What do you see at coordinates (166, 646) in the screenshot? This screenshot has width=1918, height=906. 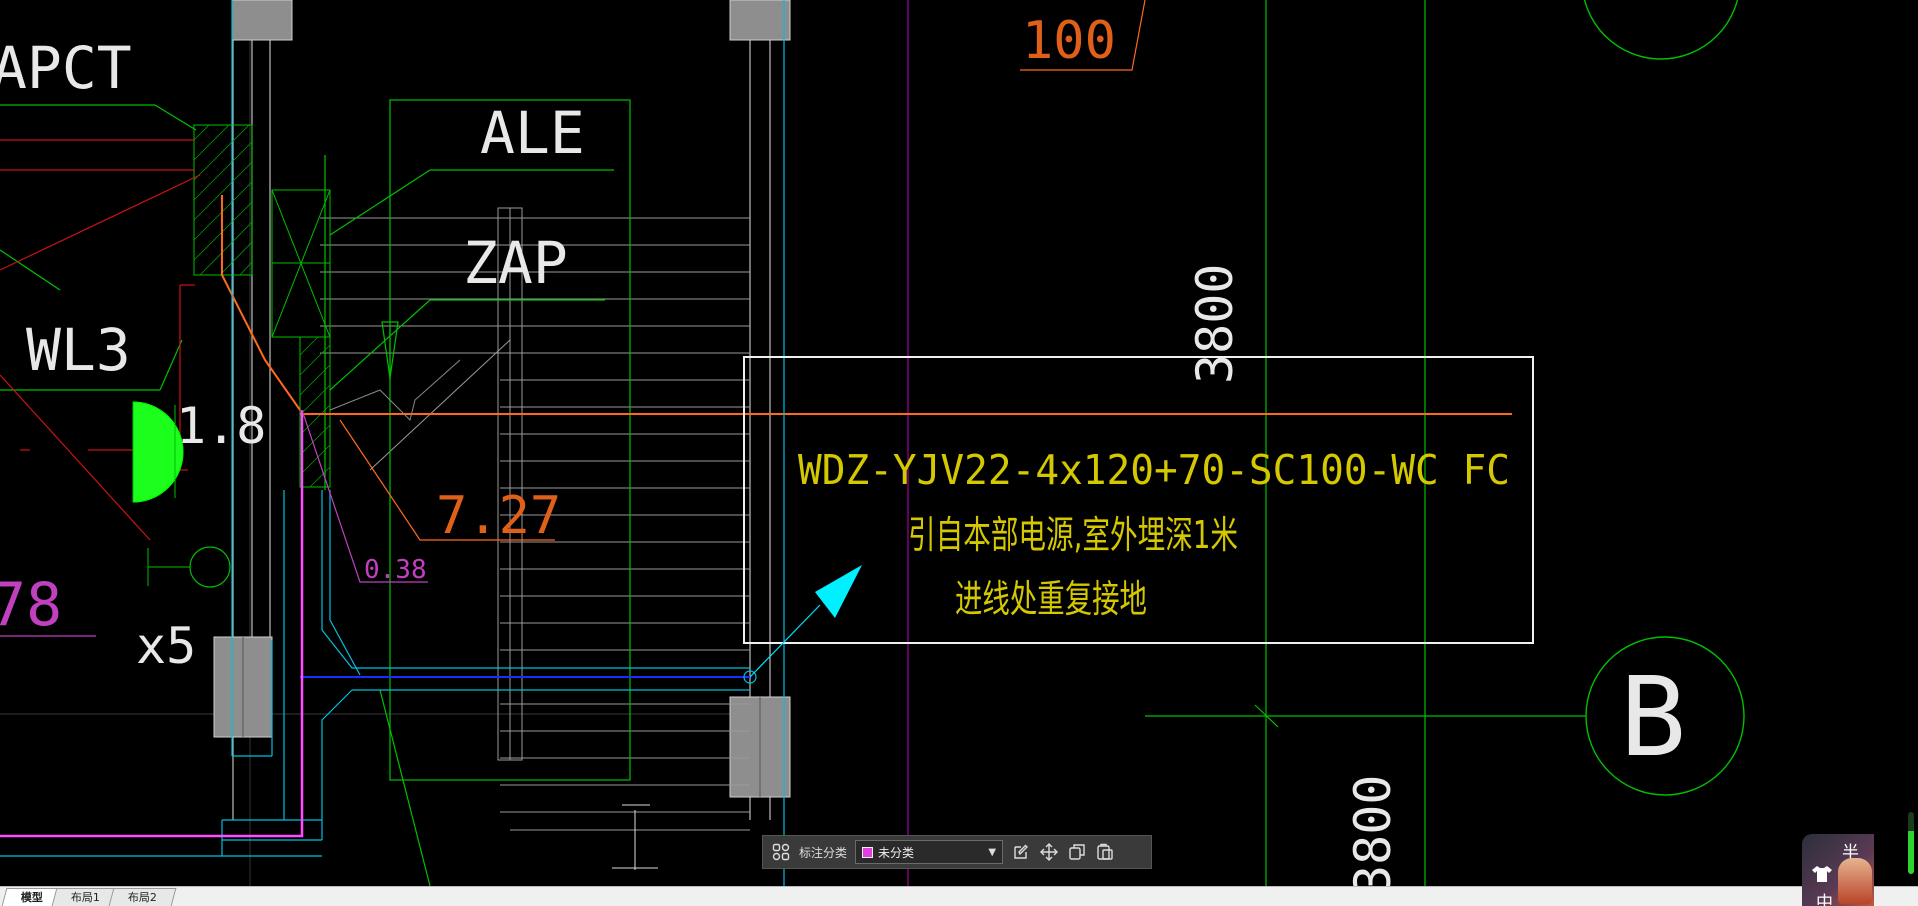 I see `label-x5: x5` at bounding box center [166, 646].